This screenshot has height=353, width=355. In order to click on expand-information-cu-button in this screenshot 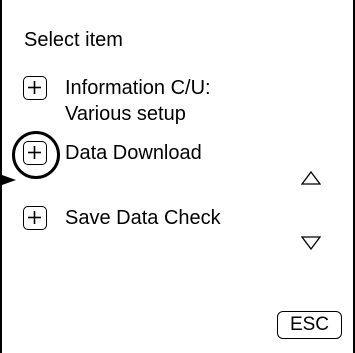, I will do `click(35, 88)`.